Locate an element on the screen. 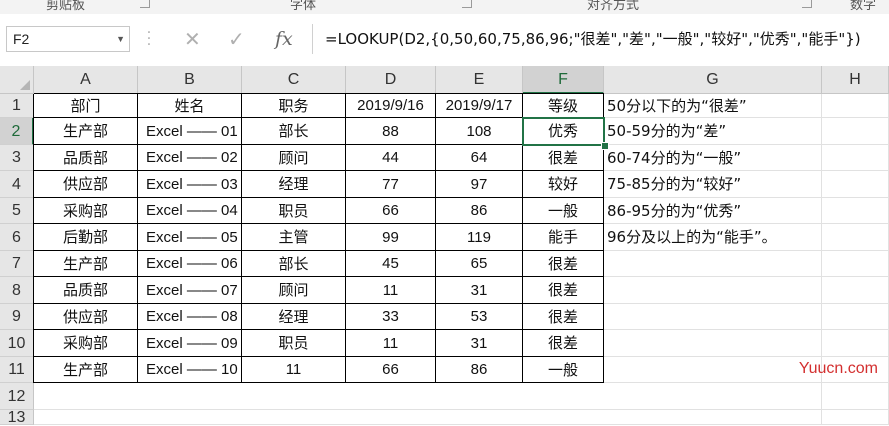 The image size is (889, 426). column-header-h: H is located at coordinates (855, 80).